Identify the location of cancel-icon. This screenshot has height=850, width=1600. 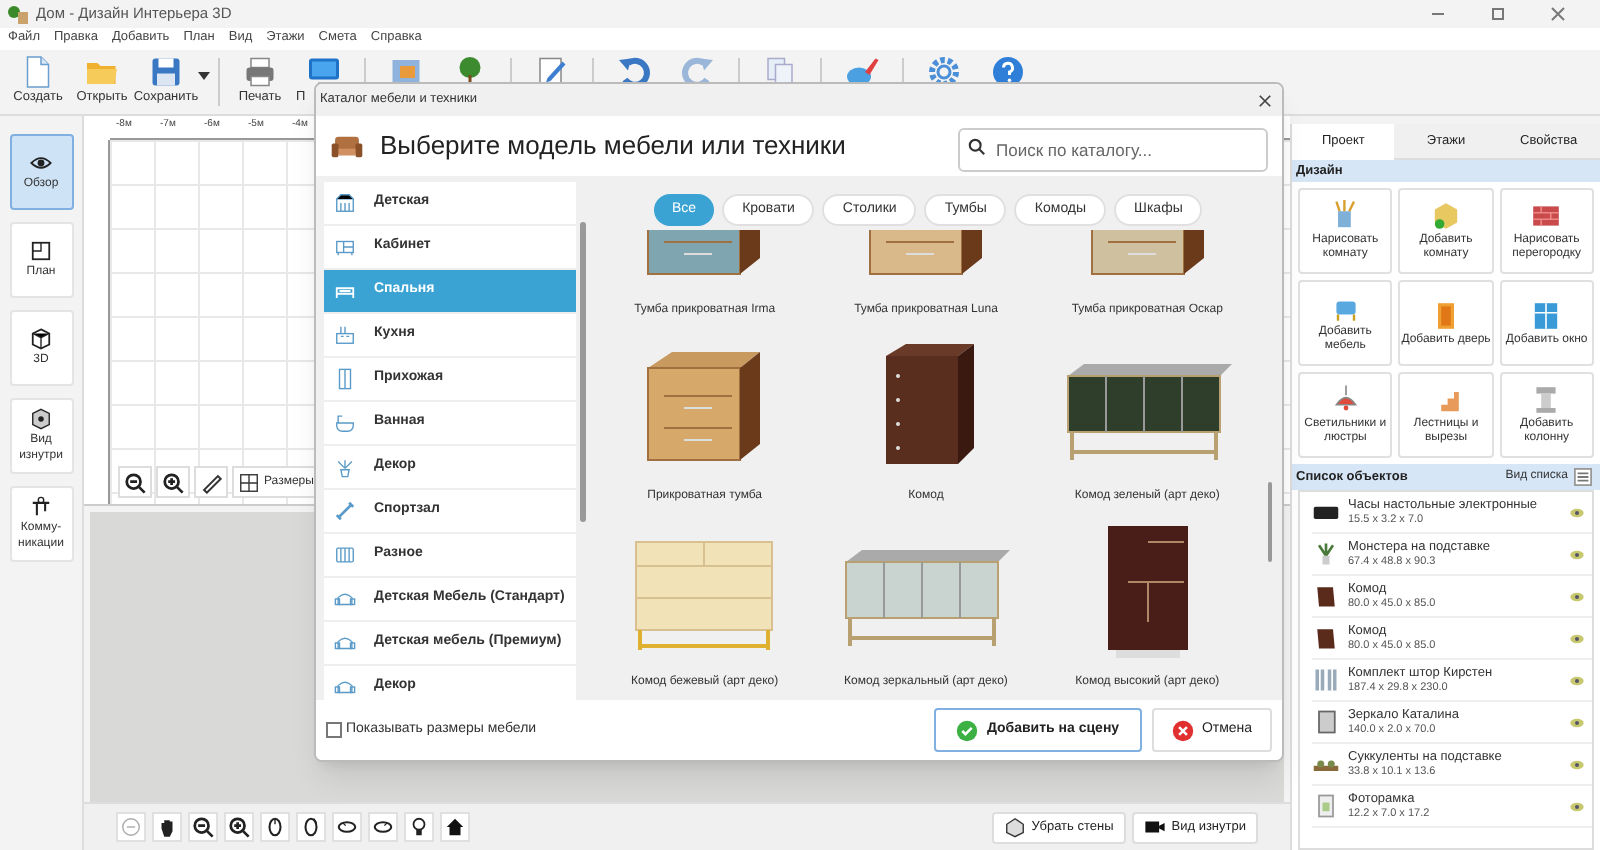
(1182, 730).